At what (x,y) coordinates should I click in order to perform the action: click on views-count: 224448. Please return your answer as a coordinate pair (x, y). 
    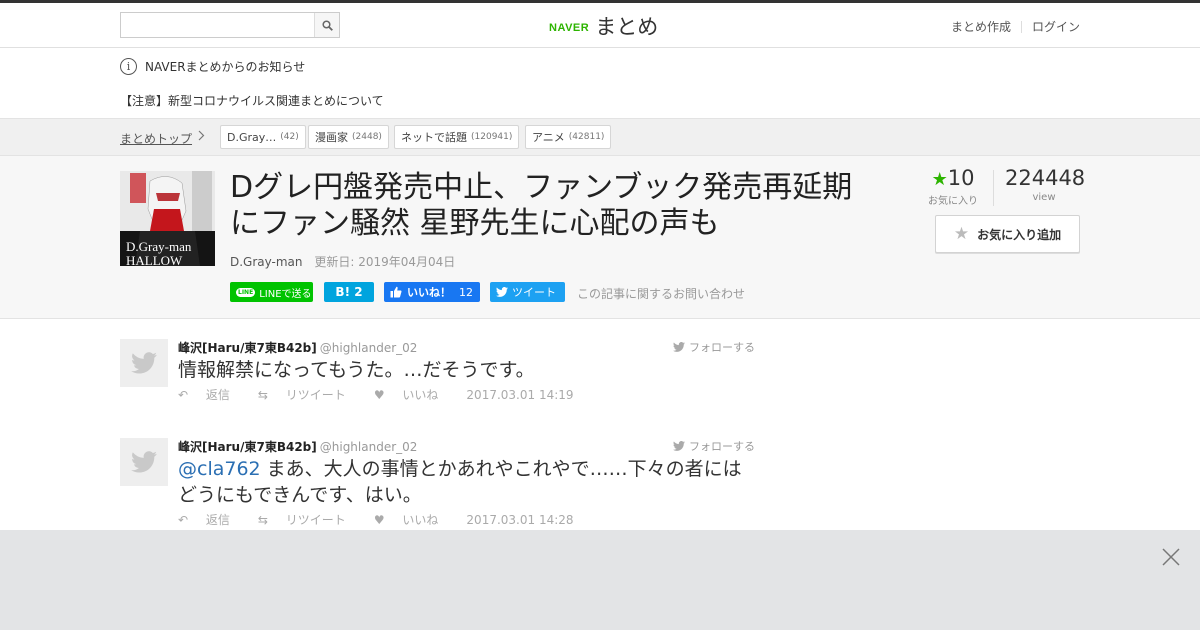
    Looking at the image, I should click on (1045, 178).